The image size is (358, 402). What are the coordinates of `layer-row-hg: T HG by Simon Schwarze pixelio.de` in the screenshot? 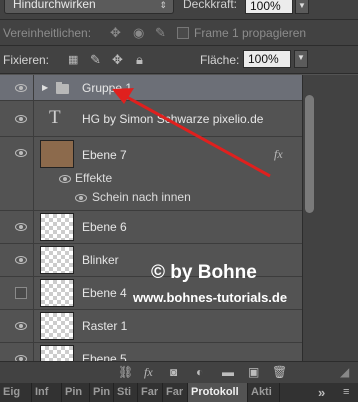 It's located at (151, 119).